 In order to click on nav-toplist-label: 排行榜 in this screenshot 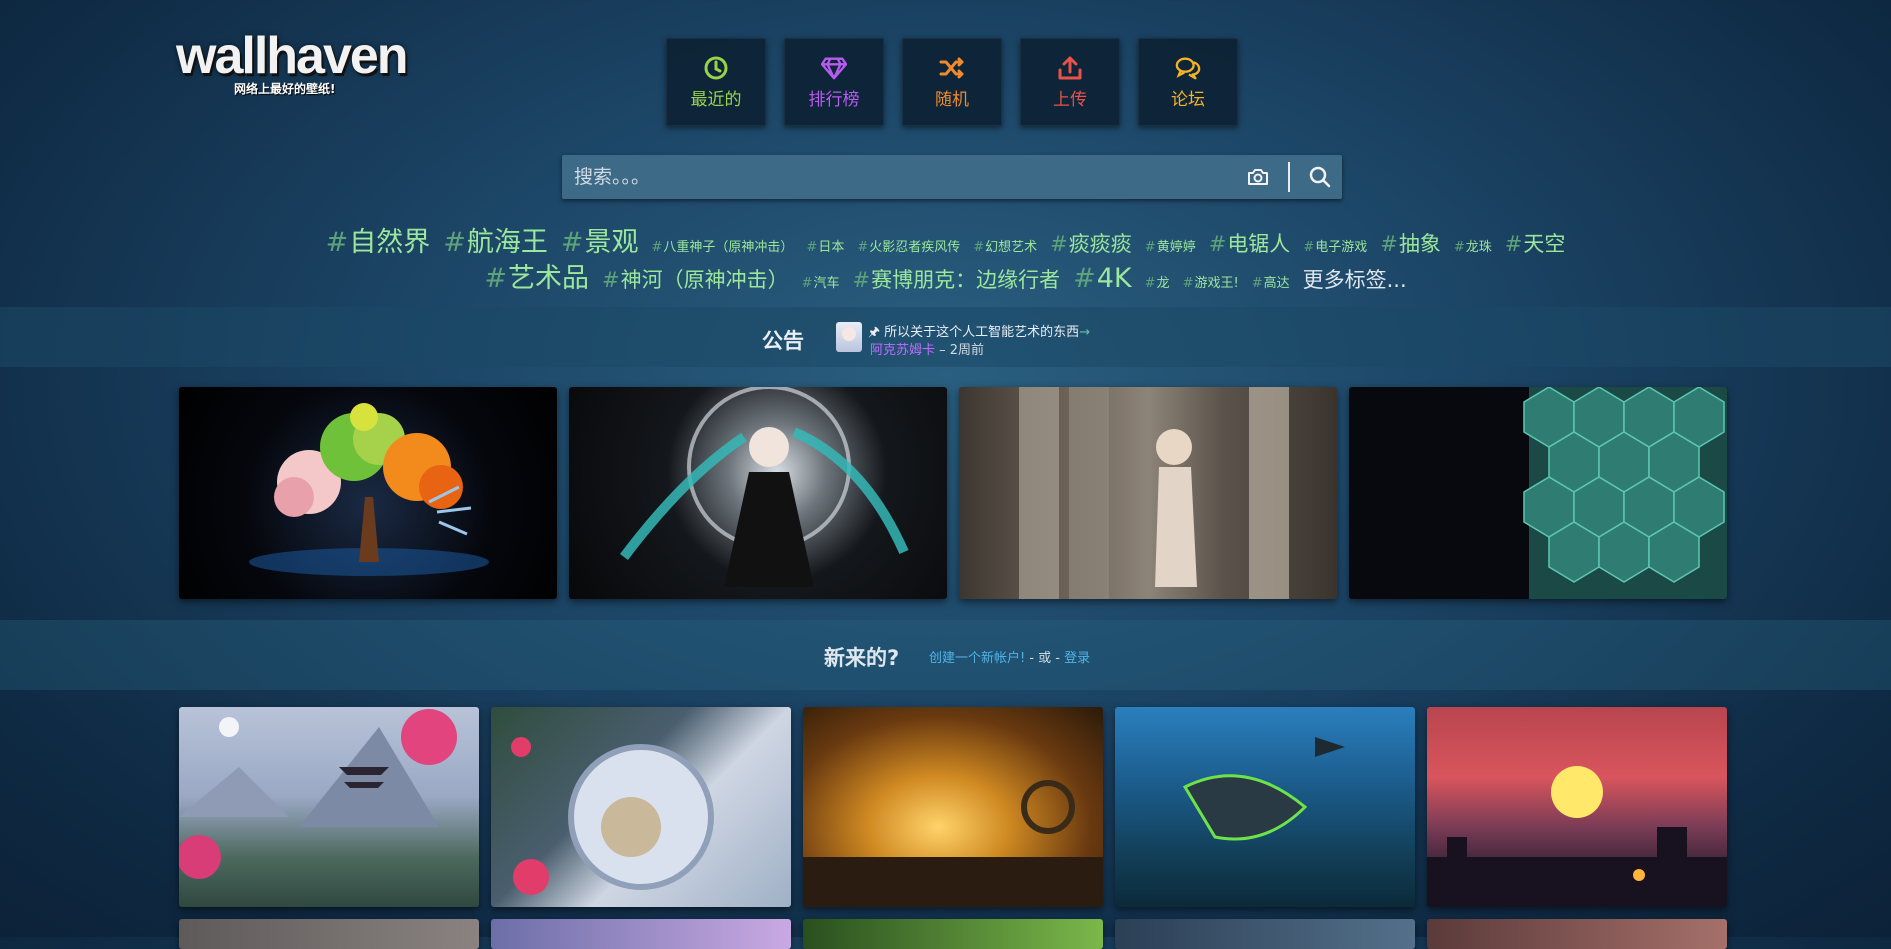, I will do `click(834, 99)`.